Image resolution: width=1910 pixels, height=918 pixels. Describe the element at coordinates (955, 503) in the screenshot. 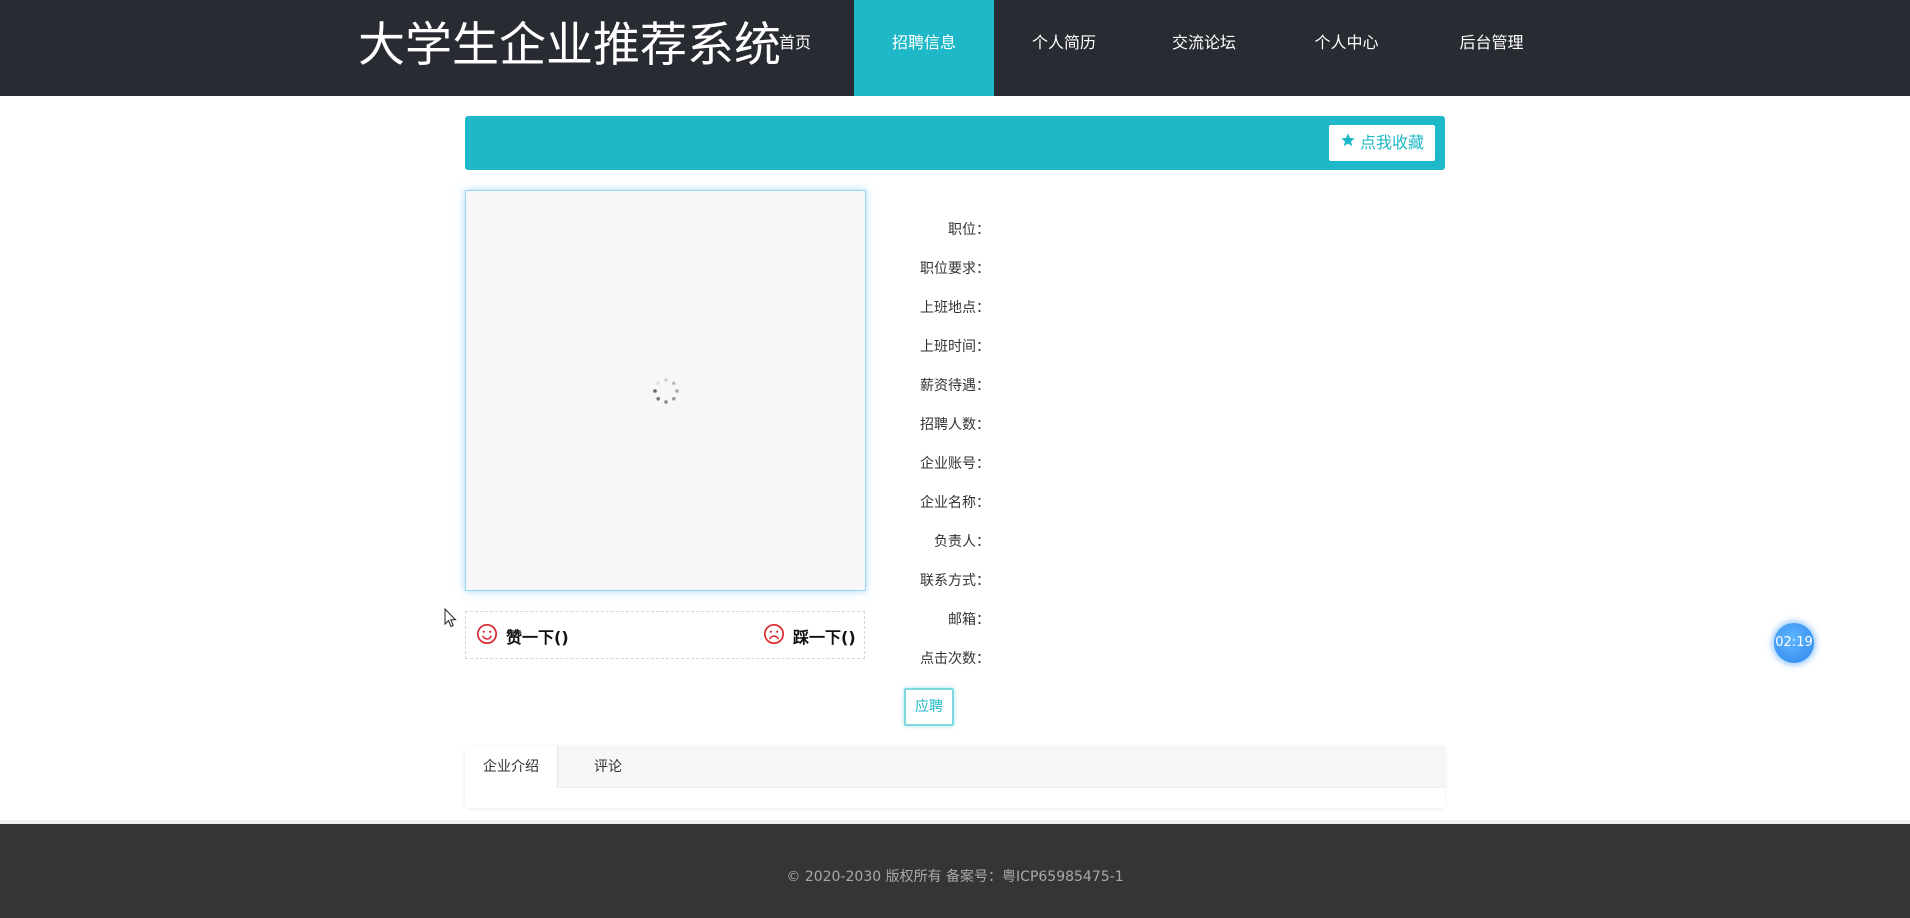

I see `field-company-name: 企业名称：` at that location.